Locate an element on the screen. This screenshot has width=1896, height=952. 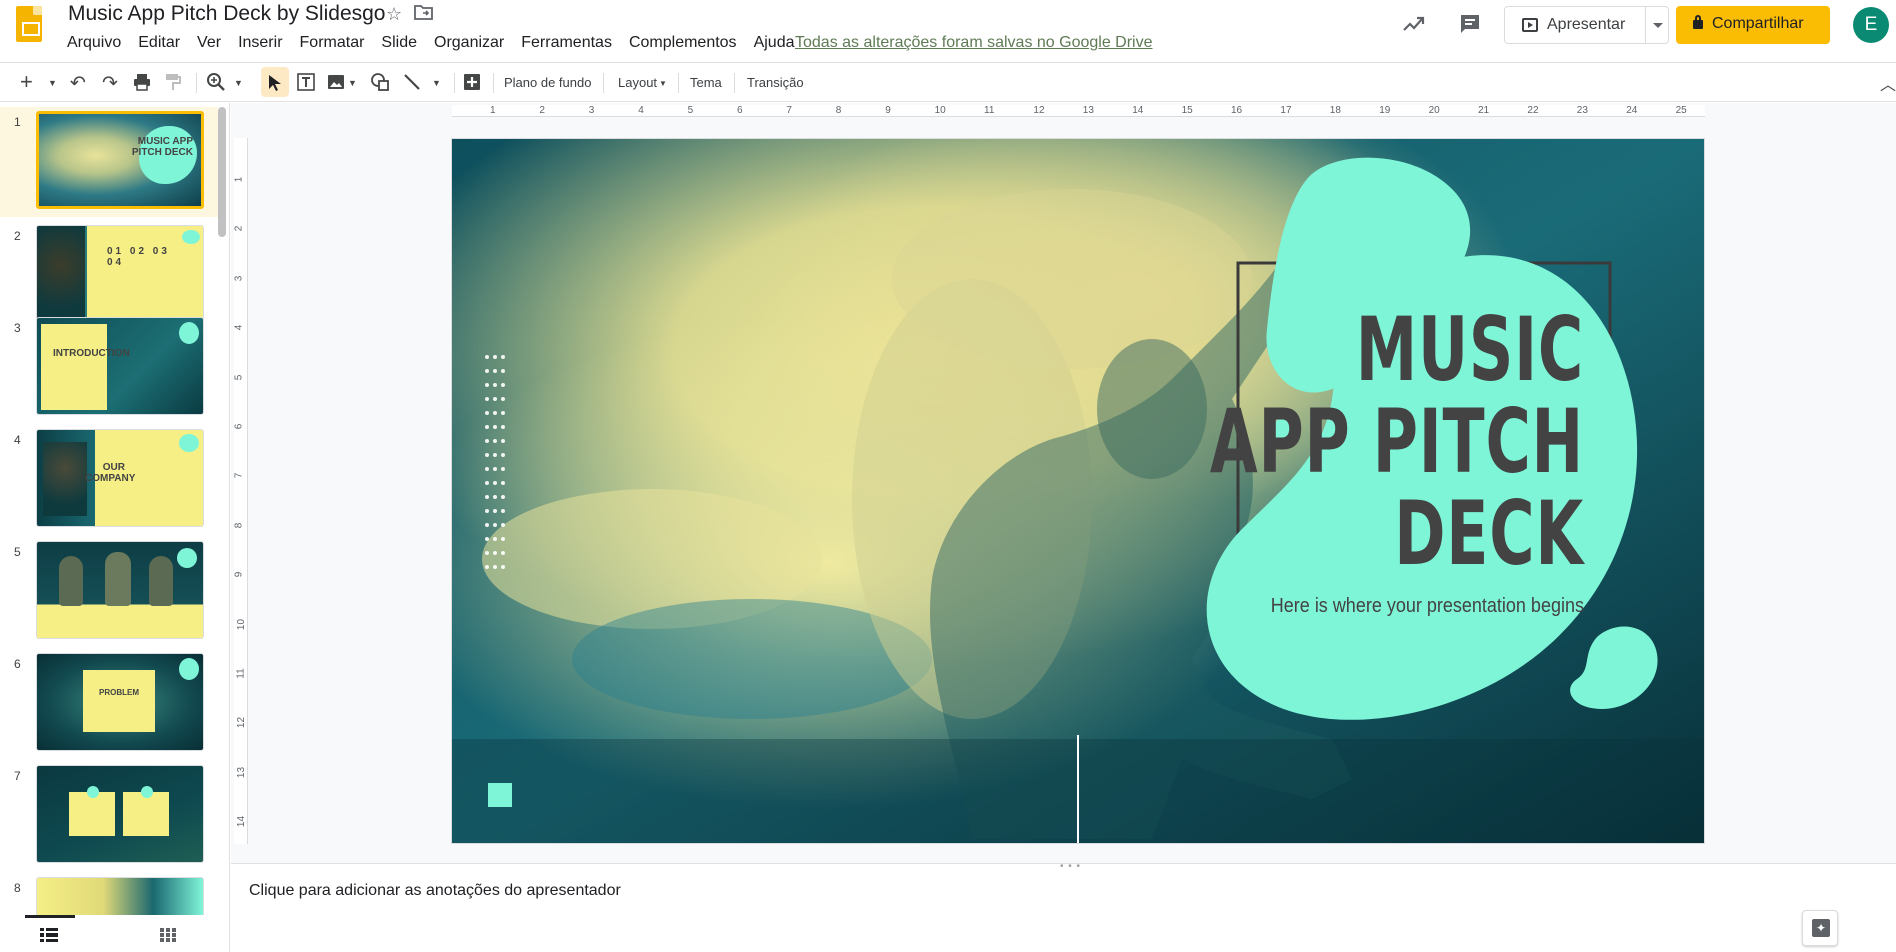
menu-slide: Slide is located at coordinates (399, 44).